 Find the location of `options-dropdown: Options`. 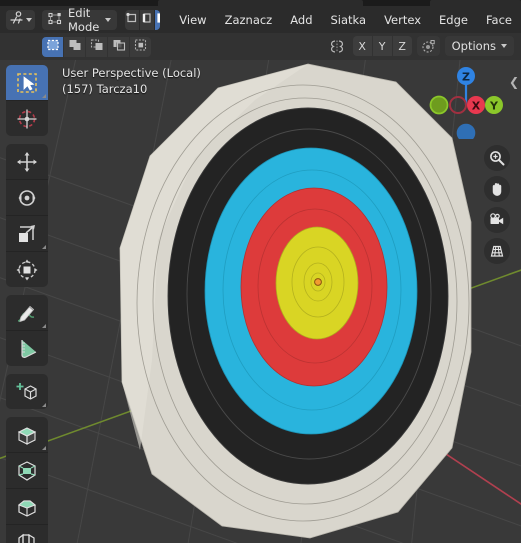

options-dropdown: Options is located at coordinates (479, 46).